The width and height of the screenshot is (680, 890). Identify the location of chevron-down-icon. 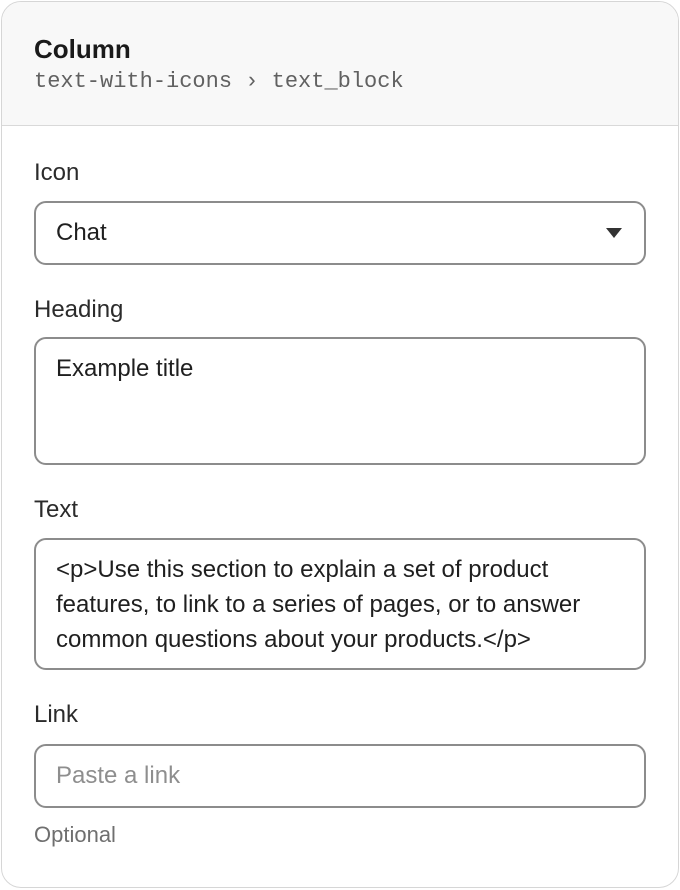
(614, 233).